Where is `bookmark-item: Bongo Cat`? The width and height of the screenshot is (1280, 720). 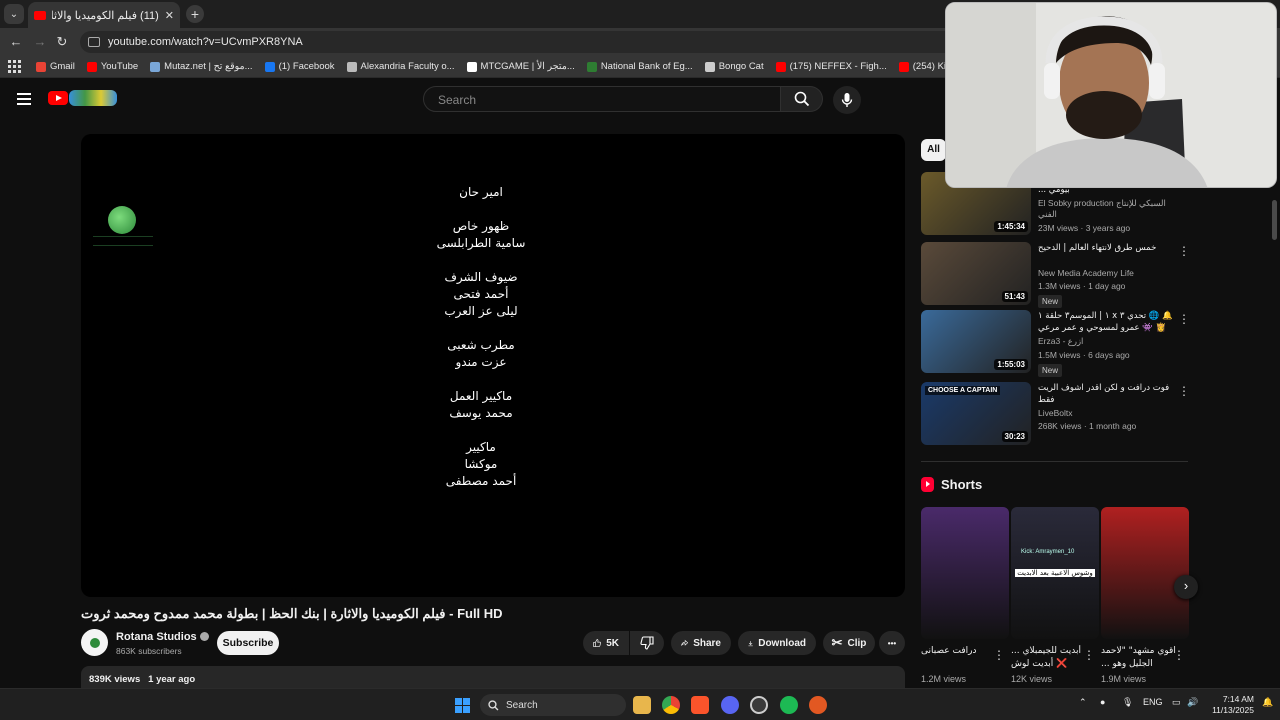 bookmark-item: Bongo Cat is located at coordinates (734, 66).